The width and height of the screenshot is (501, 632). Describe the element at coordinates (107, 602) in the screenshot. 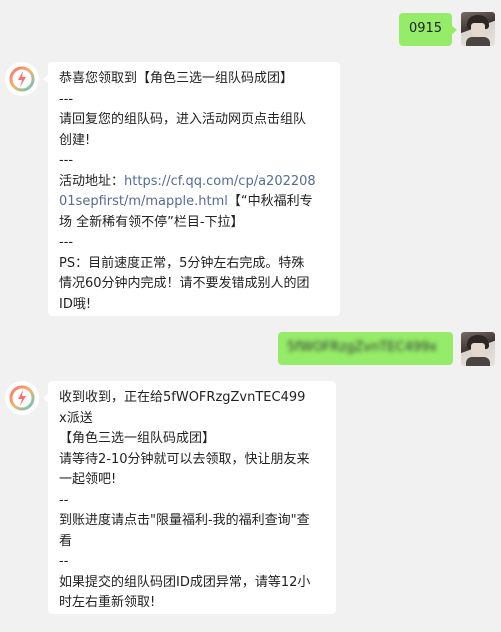

I see `message-line: 时左右重新领取!` at that location.